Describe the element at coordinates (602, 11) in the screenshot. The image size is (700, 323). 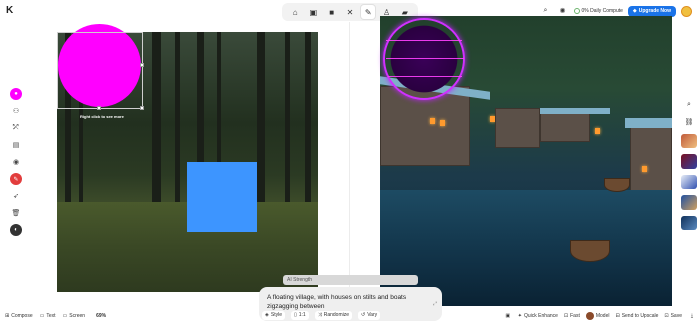
I see `compute-label: 0% Daily Compute` at that location.